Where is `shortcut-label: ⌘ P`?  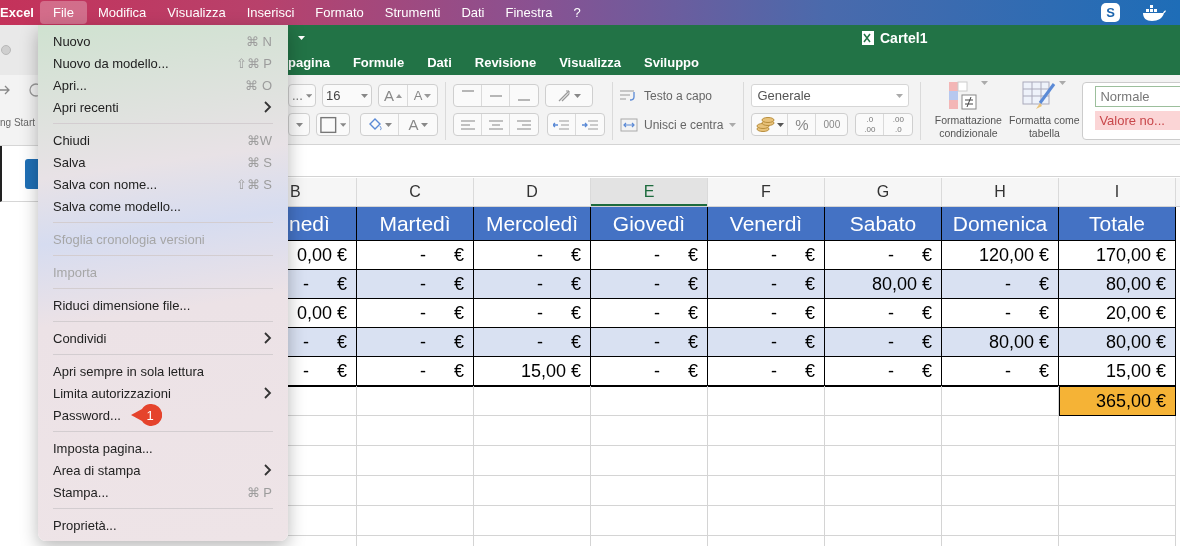
shortcut-label: ⌘ P is located at coordinates (259, 492).